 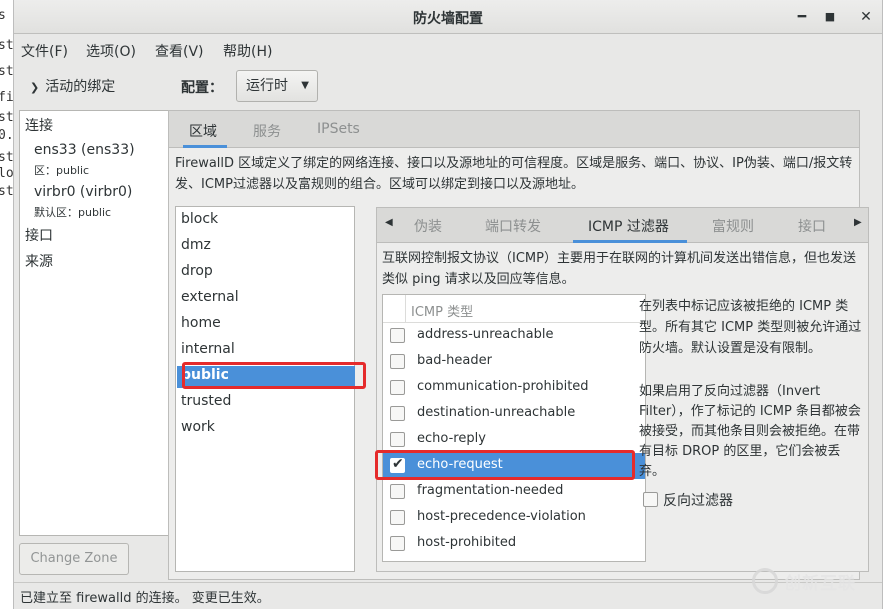 What do you see at coordinates (267, 131) in the screenshot?
I see `tab-services: 服务` at bounding box center [267, 131].